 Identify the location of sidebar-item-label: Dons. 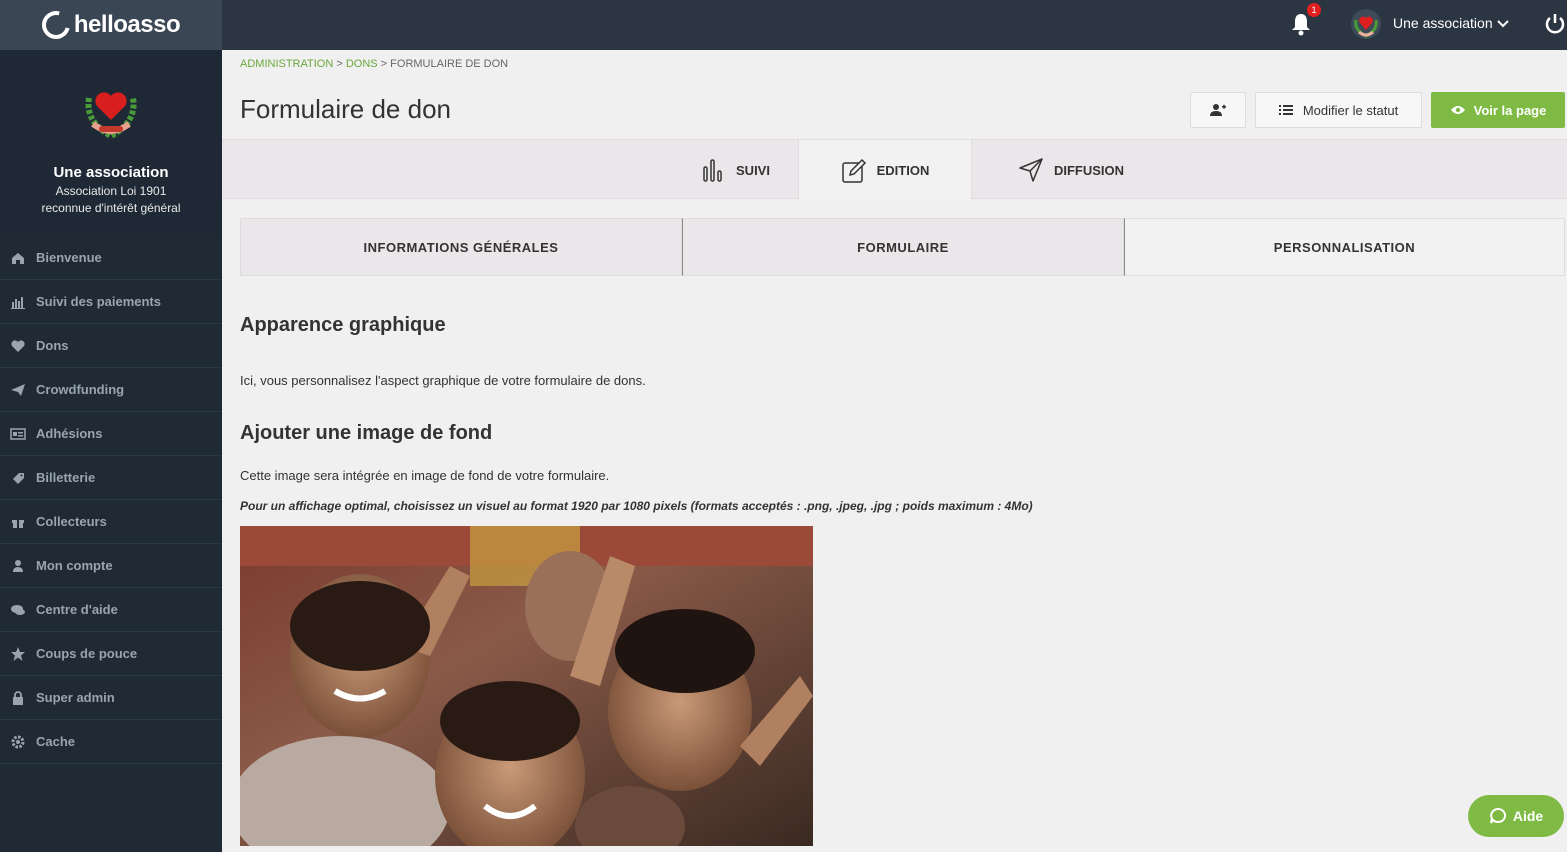
(52, 345).